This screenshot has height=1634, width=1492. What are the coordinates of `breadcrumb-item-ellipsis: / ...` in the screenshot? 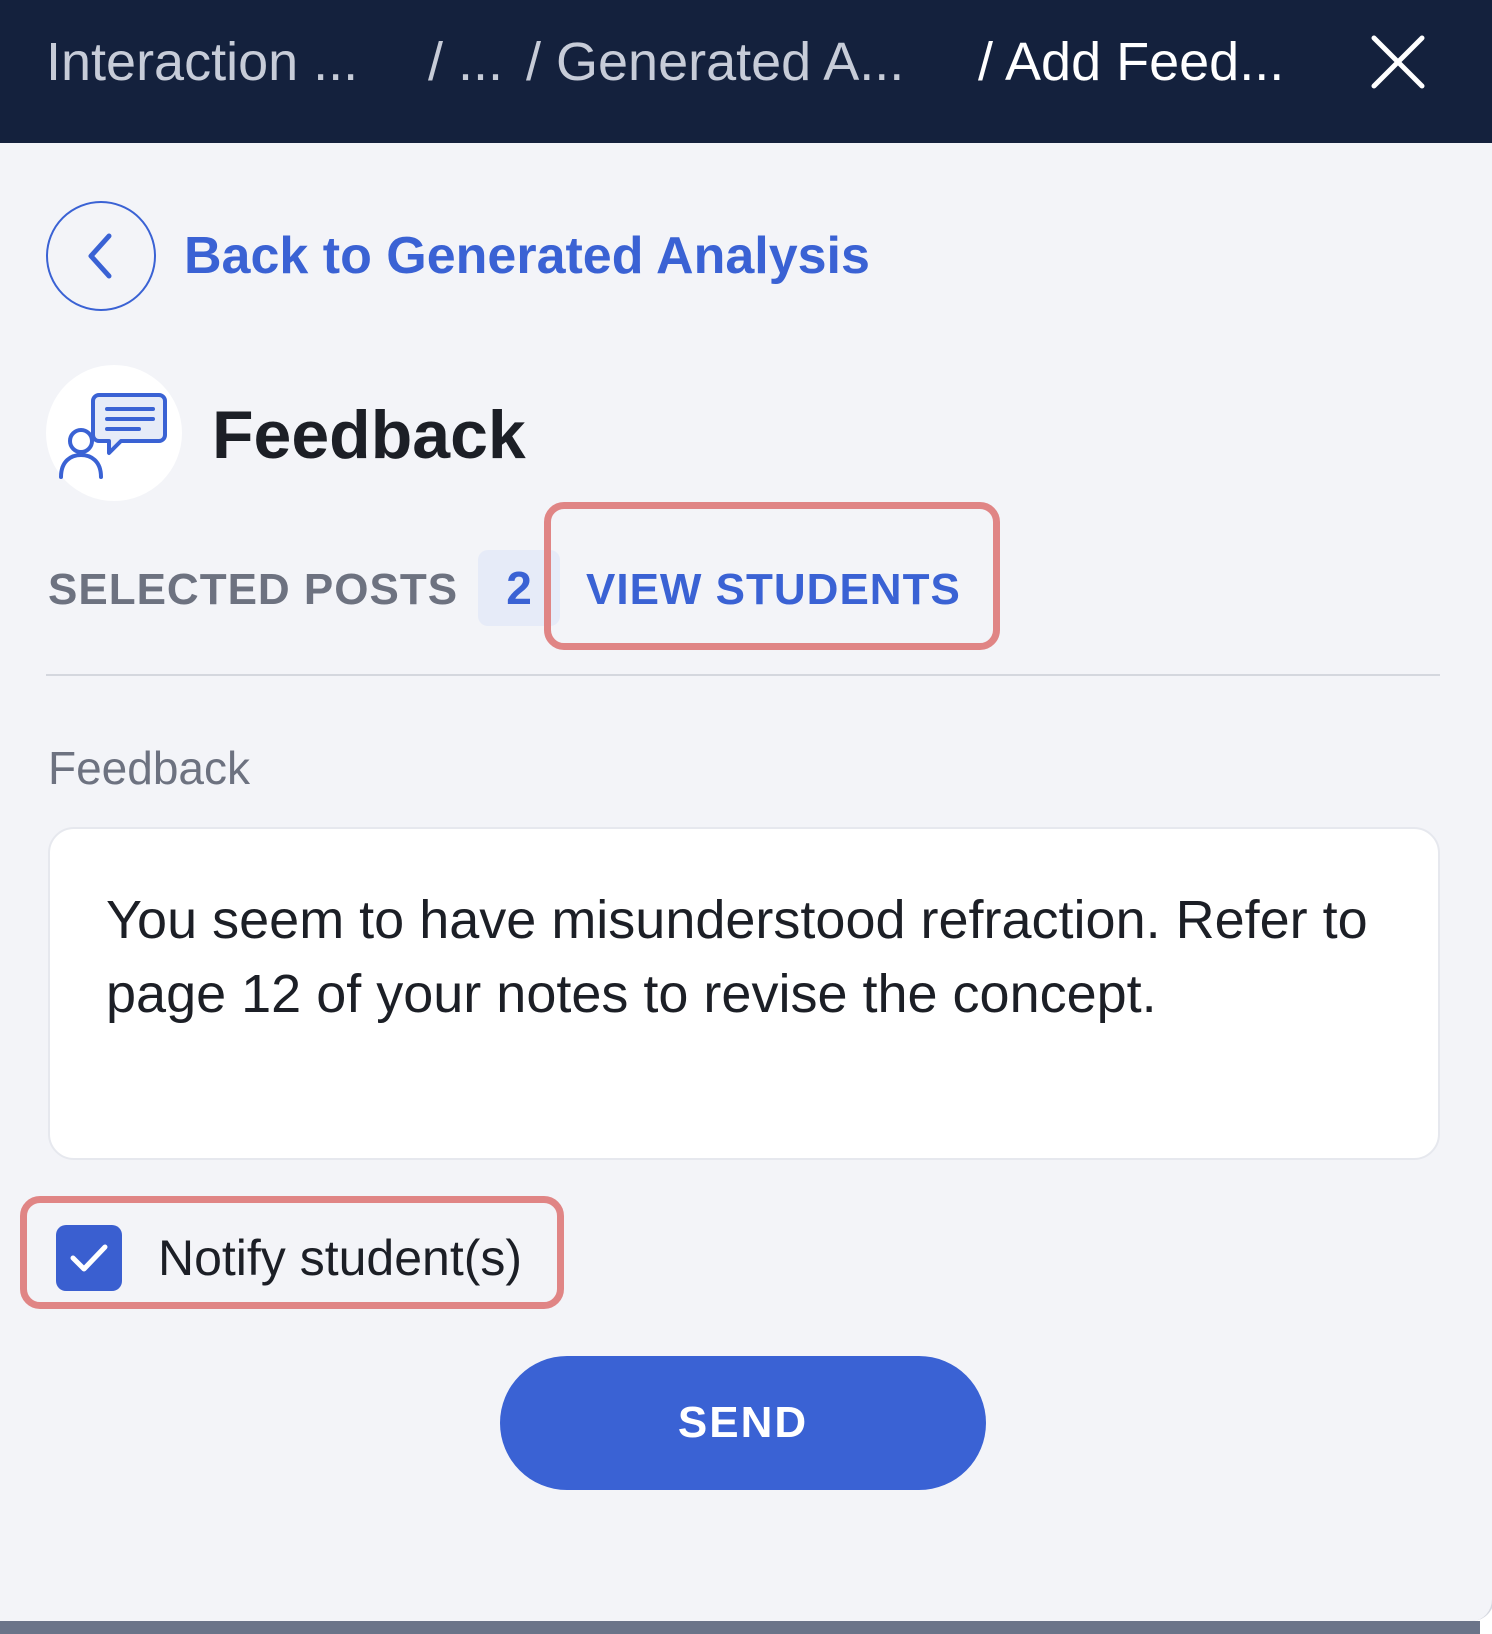 It's located at (465, 62).